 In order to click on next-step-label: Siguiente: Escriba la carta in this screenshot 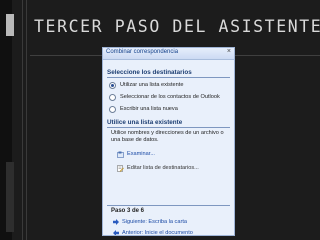, I will do `click(154, 222)`.